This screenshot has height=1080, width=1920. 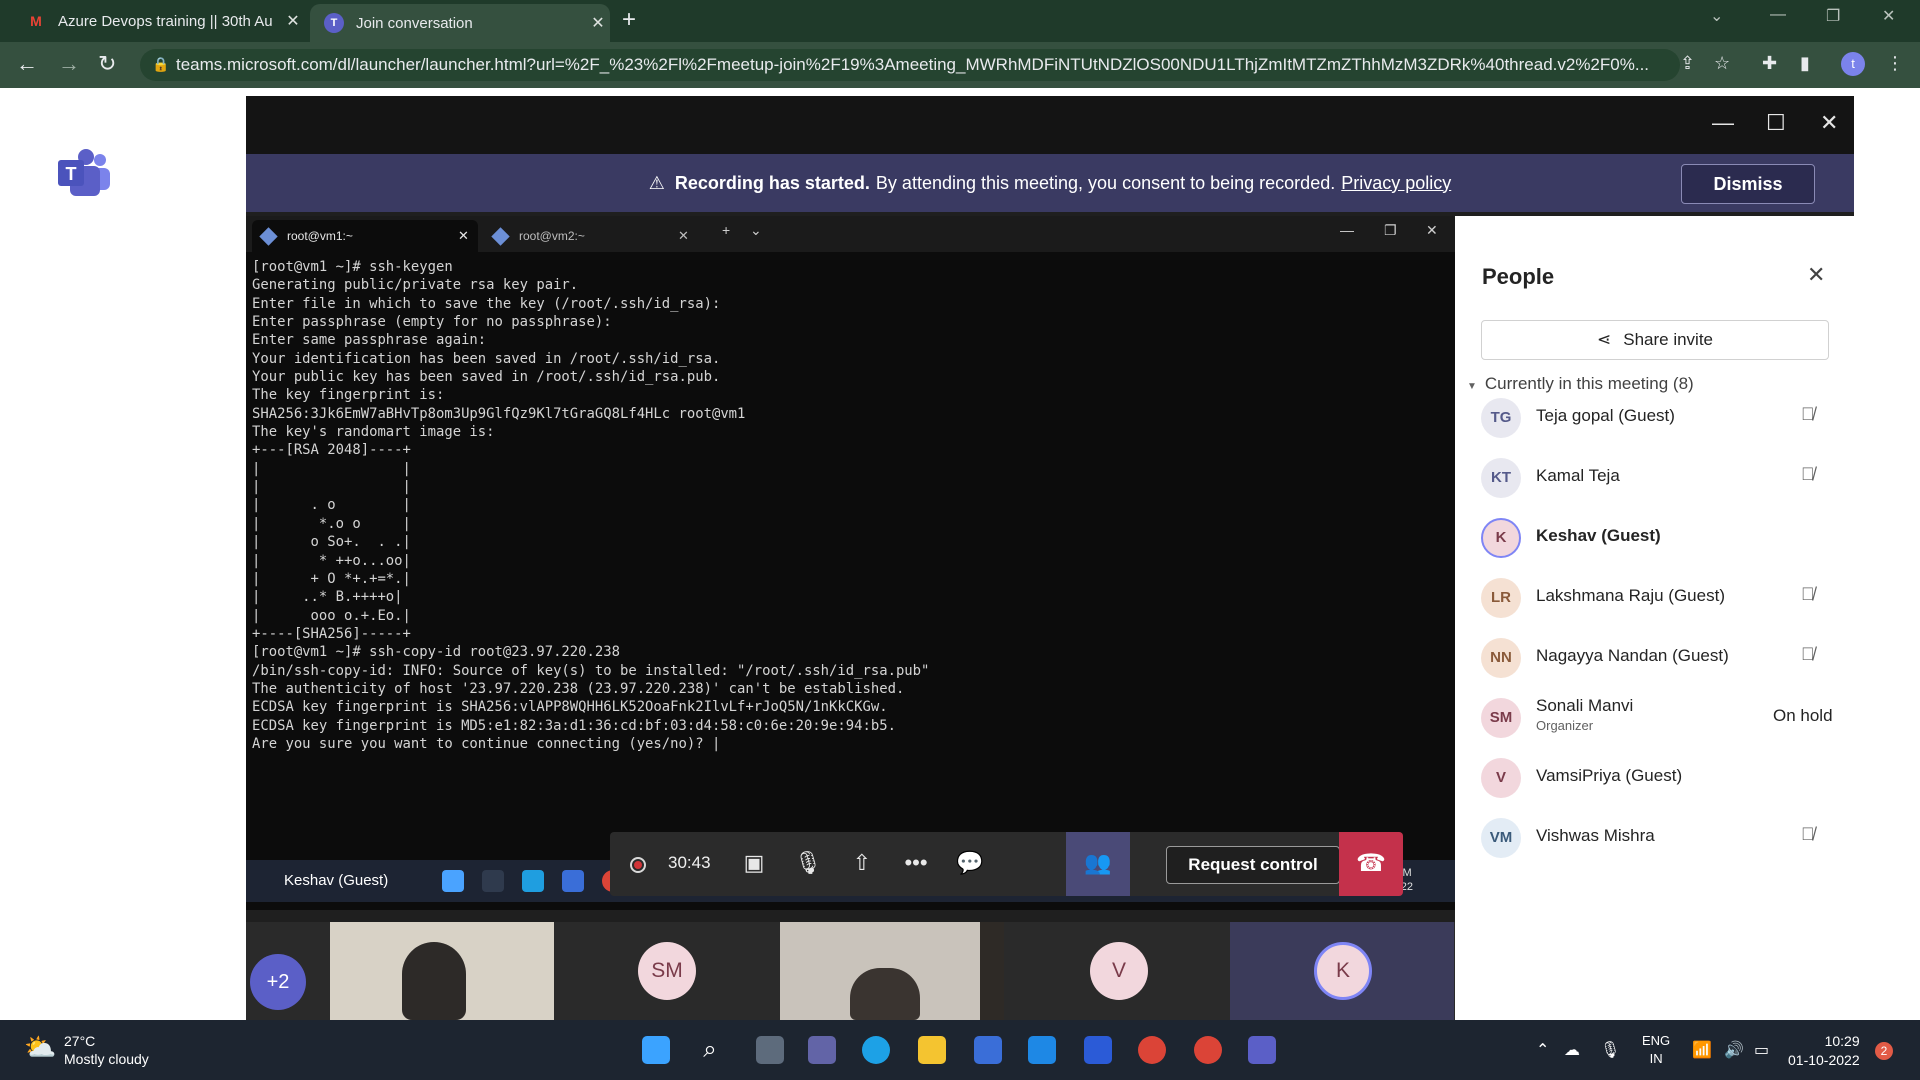 I want to click on lock-icon: 🔒, so click(x=160, y=64).